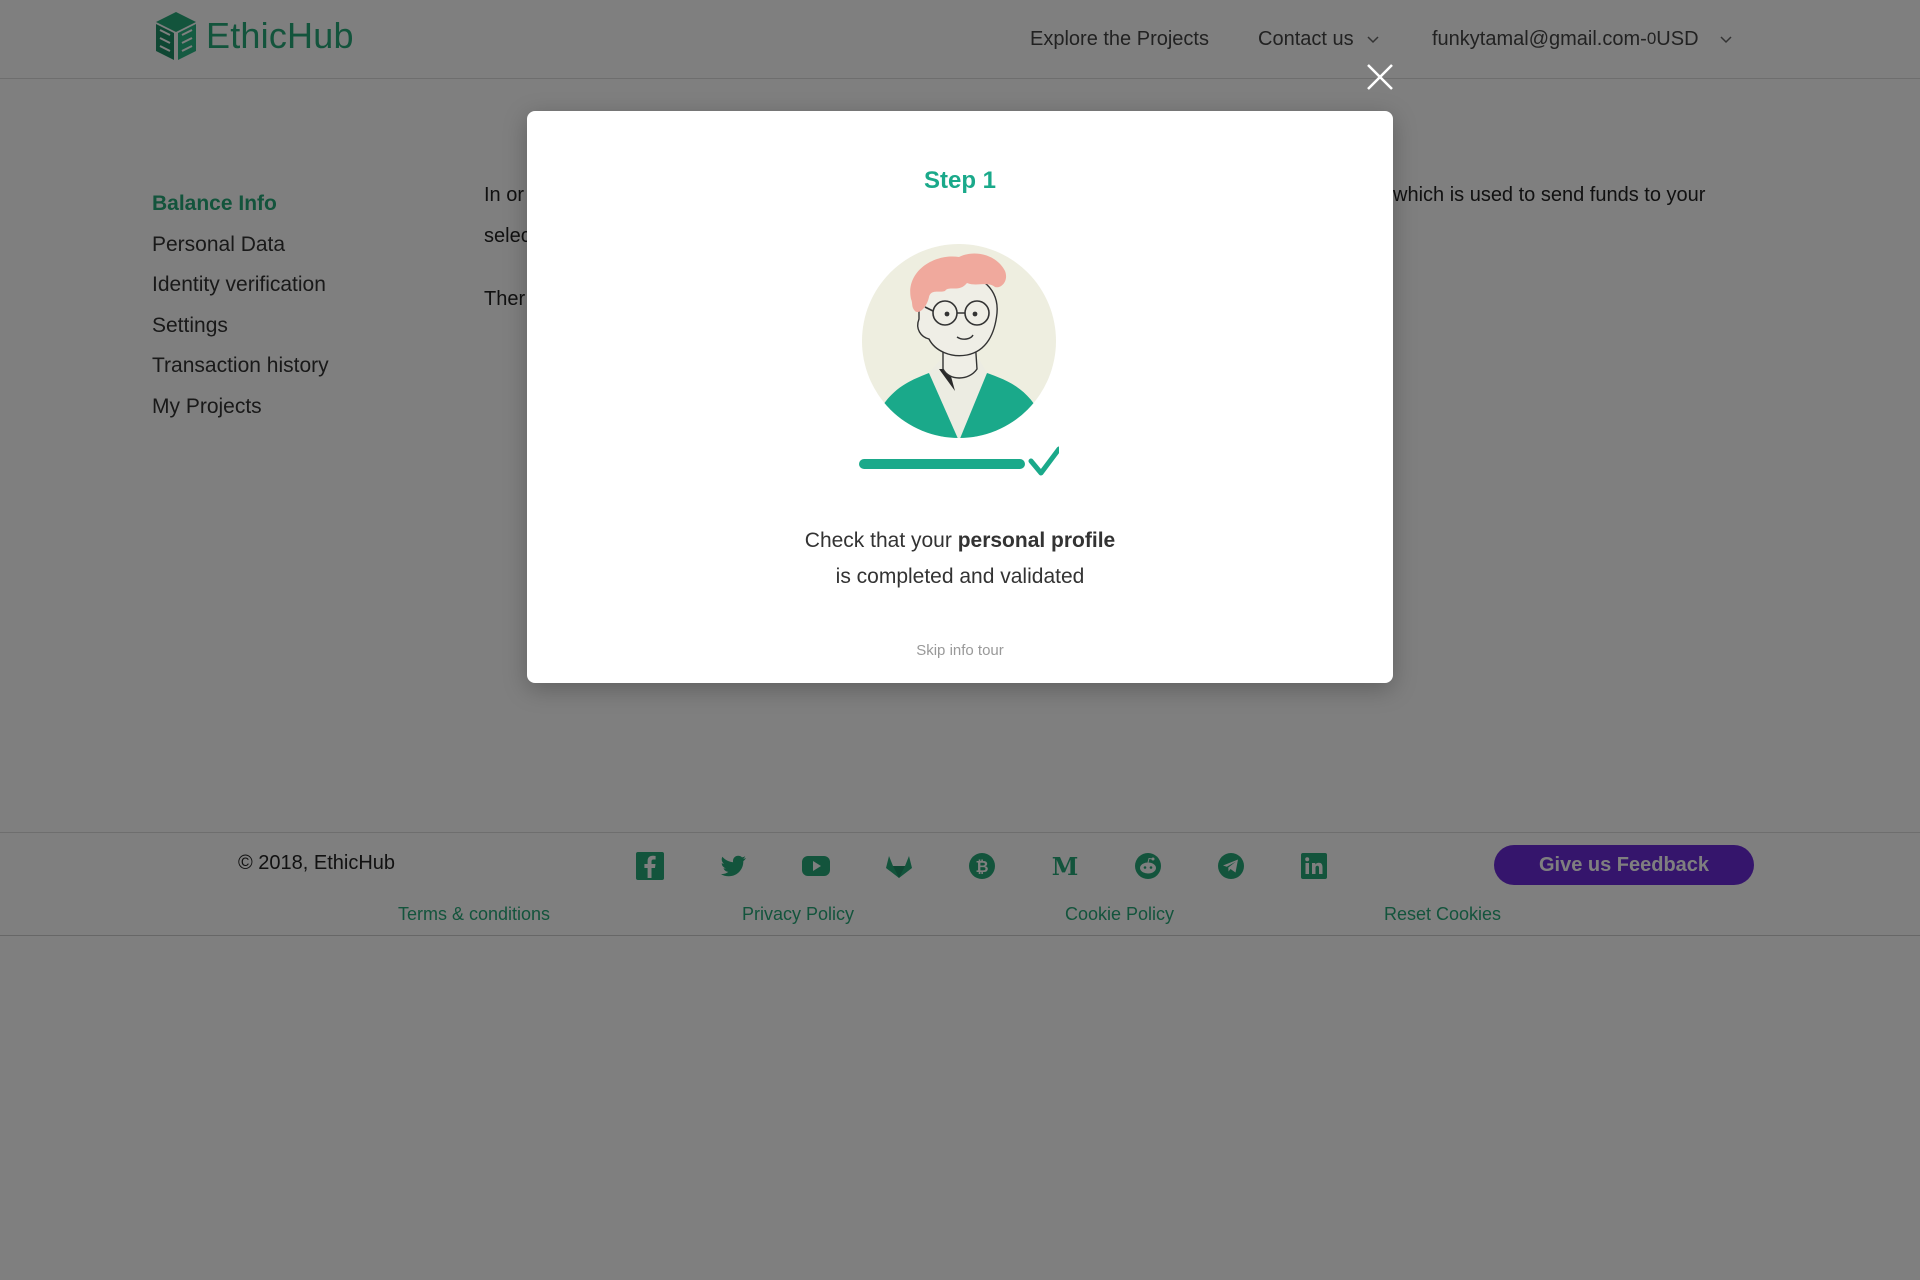 This screenshot has width=1920, height=1280. Describe the element at coordinates (960, 576) in the screenshot. I see `modal-description-line-2: is completed and validated` at that location.